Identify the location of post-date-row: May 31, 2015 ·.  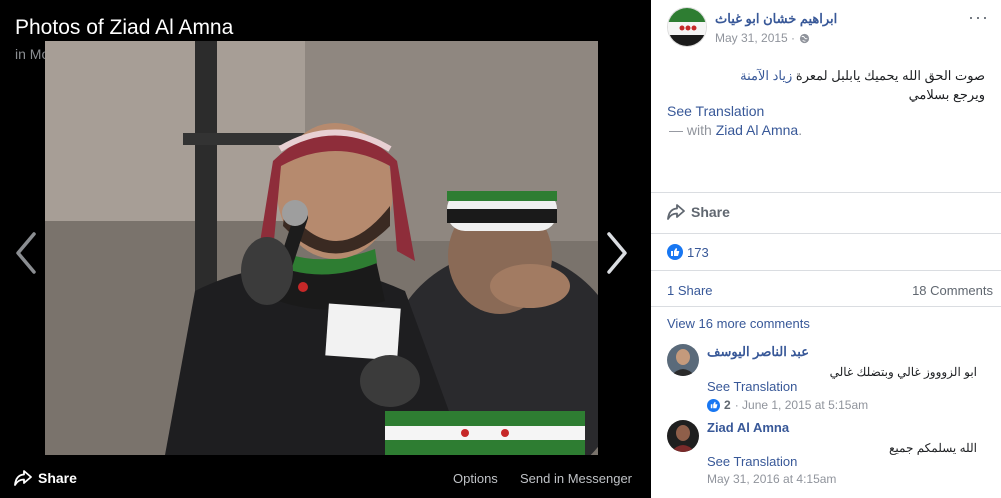
(762, 38).